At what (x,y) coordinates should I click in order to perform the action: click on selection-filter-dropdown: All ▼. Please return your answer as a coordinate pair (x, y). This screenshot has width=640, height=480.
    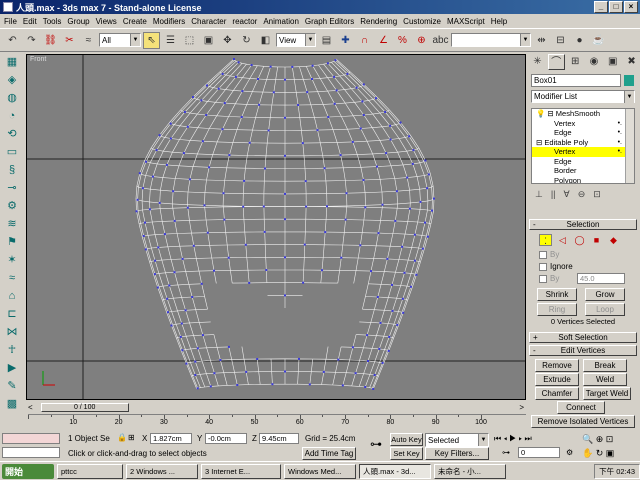
    Looking at the image, I should click on (120, 40).